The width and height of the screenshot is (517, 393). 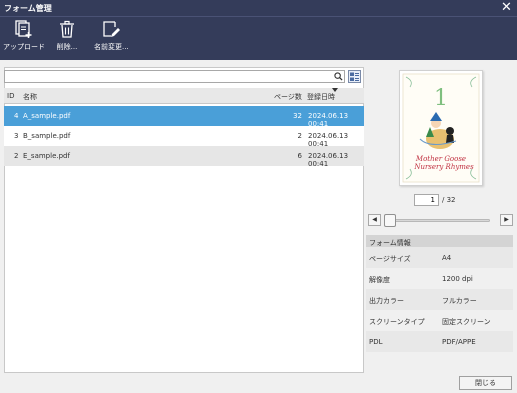 I want to click on info-value: A4, so click(x=447, y=258).